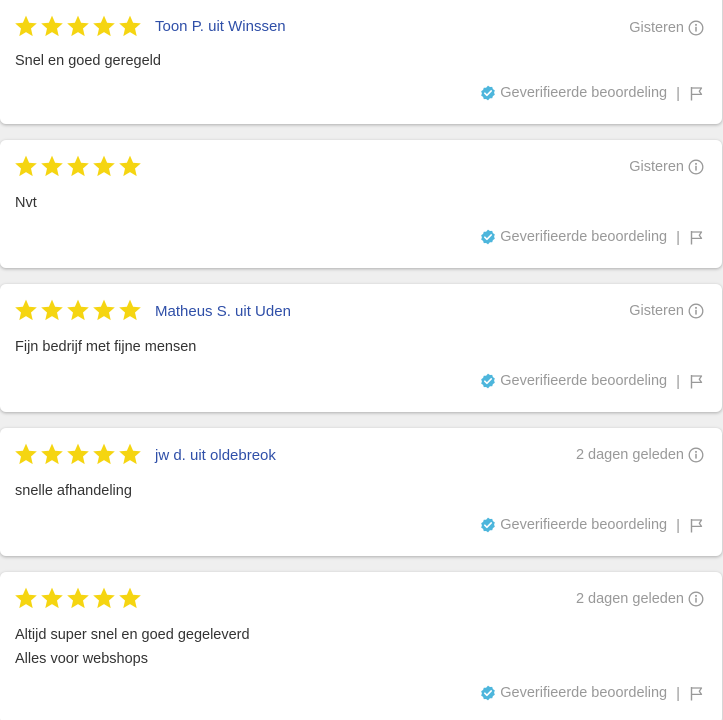 This screenshot has height=720, width=723. I want to click on review-text-line: Fijn bedrijf met fijne mensen, so click(106, 347).